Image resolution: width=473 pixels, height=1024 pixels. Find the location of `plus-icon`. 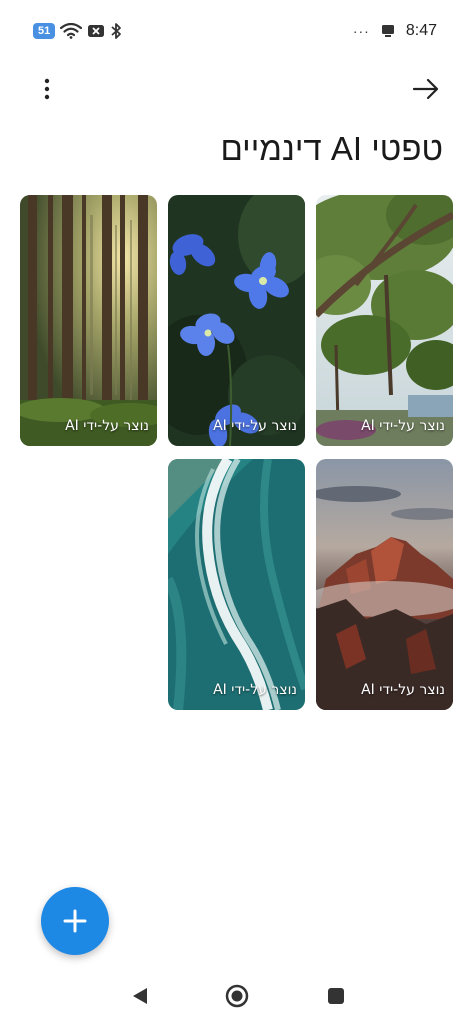

plus-icon is located at coordinates (75, 921).